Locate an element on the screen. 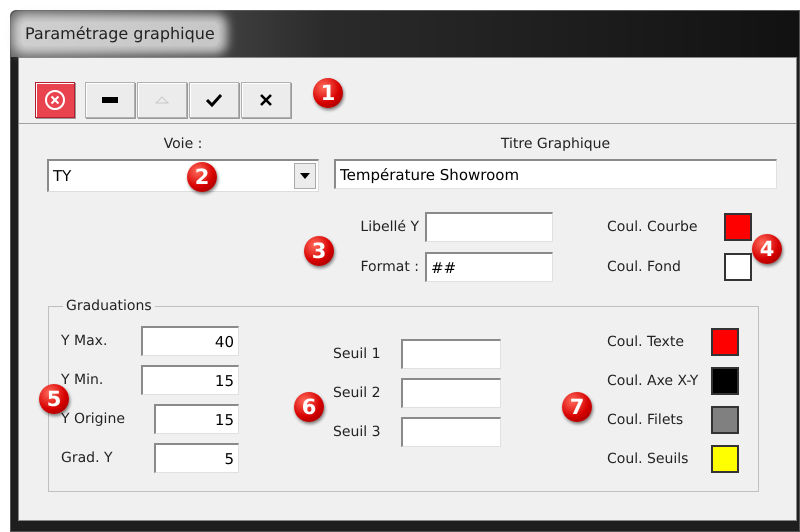 This screenshot has width=800, height=532. close-button is located at coordinates (55, 100).